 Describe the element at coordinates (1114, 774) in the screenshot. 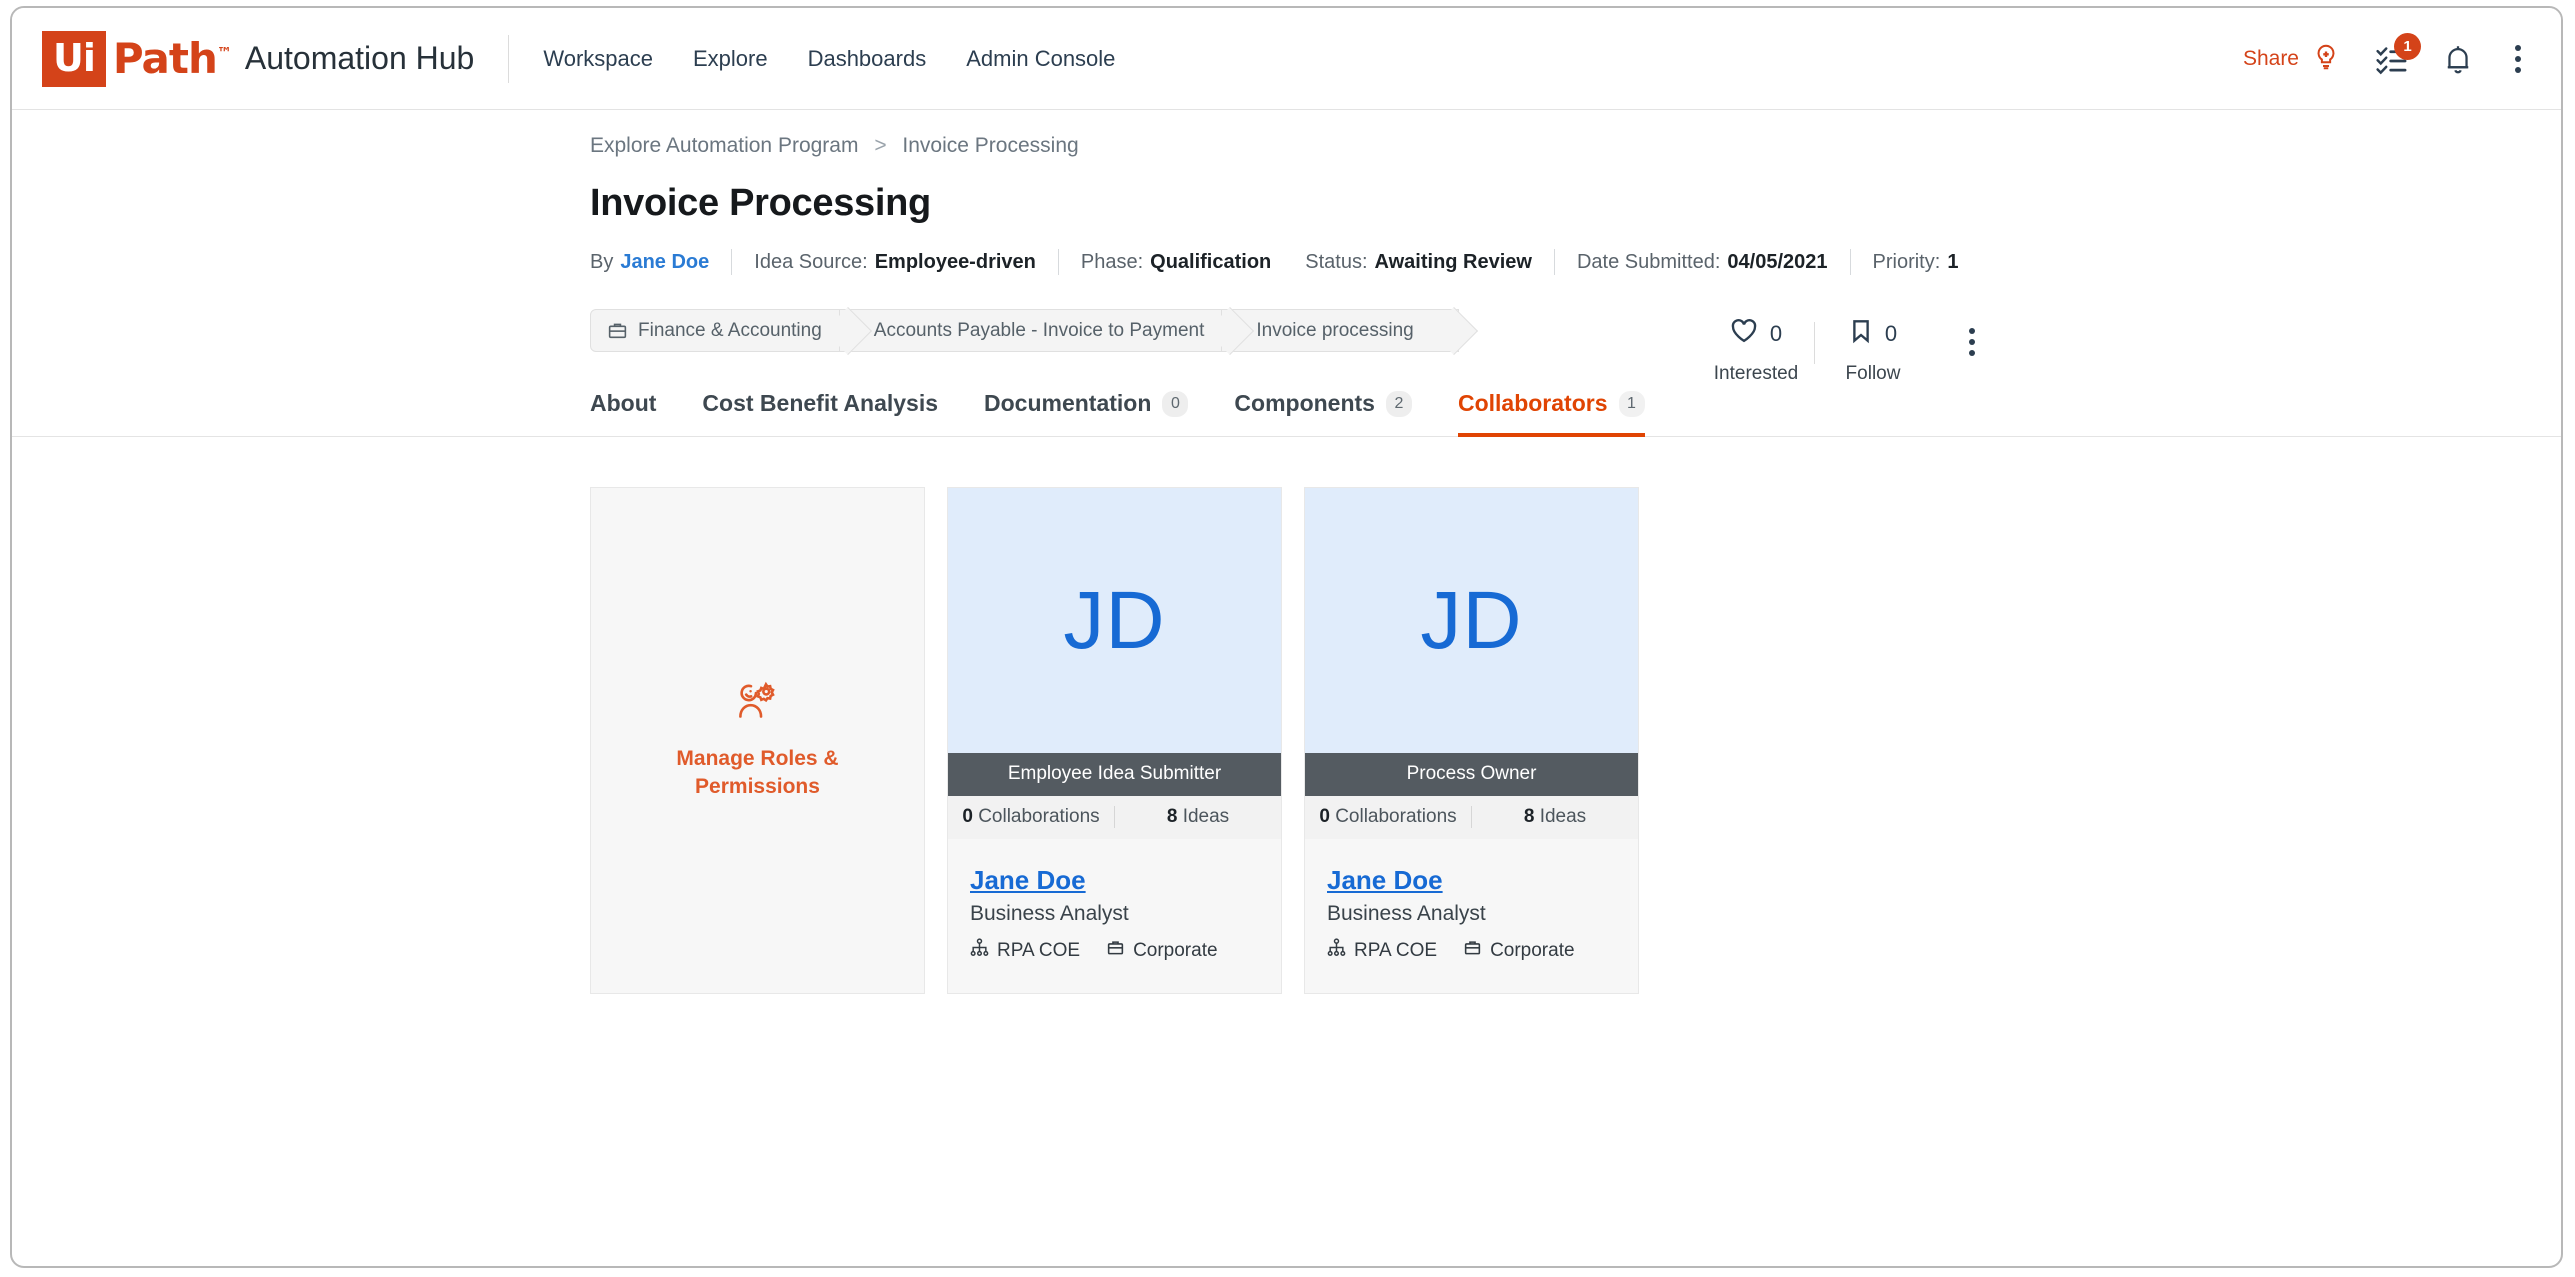

I see `collaborator-role-banner: Employee Idea Submitter` at that location.